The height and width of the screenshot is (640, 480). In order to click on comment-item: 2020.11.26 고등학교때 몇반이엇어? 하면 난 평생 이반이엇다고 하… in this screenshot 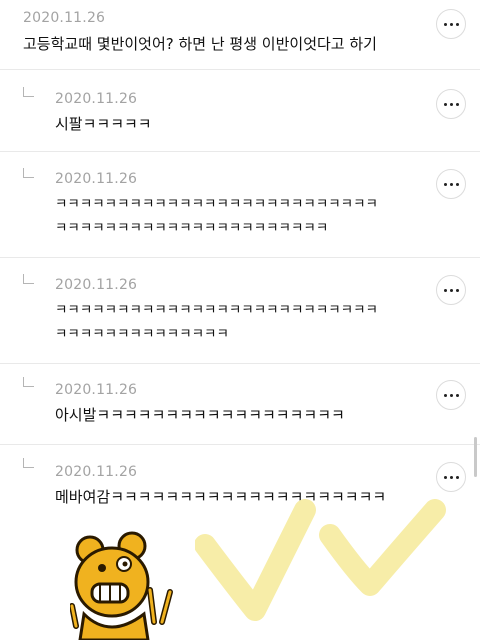, I will do `click(240, 35)`.